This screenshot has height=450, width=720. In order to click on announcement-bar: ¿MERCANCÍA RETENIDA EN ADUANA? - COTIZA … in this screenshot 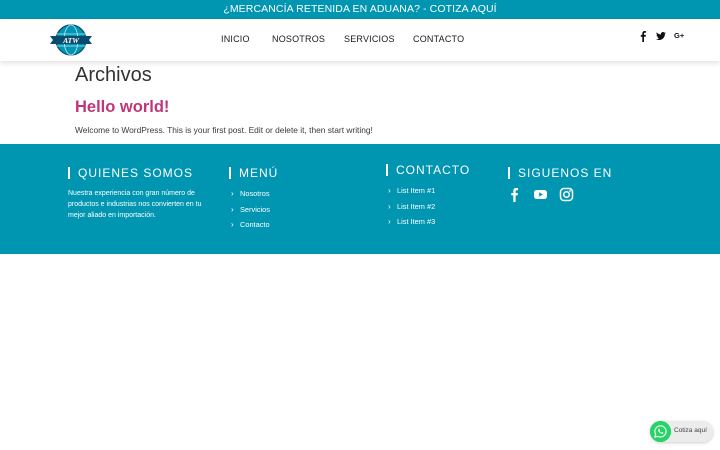, I will do `click(360, 9)`.